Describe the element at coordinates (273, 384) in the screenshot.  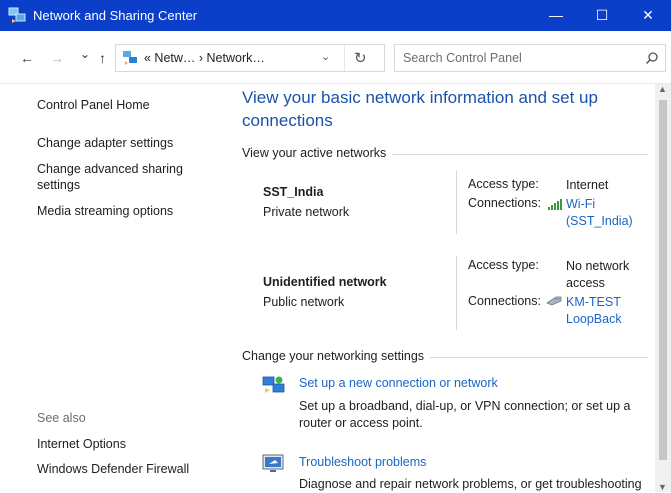
I see `new-connection-icon` at that location.